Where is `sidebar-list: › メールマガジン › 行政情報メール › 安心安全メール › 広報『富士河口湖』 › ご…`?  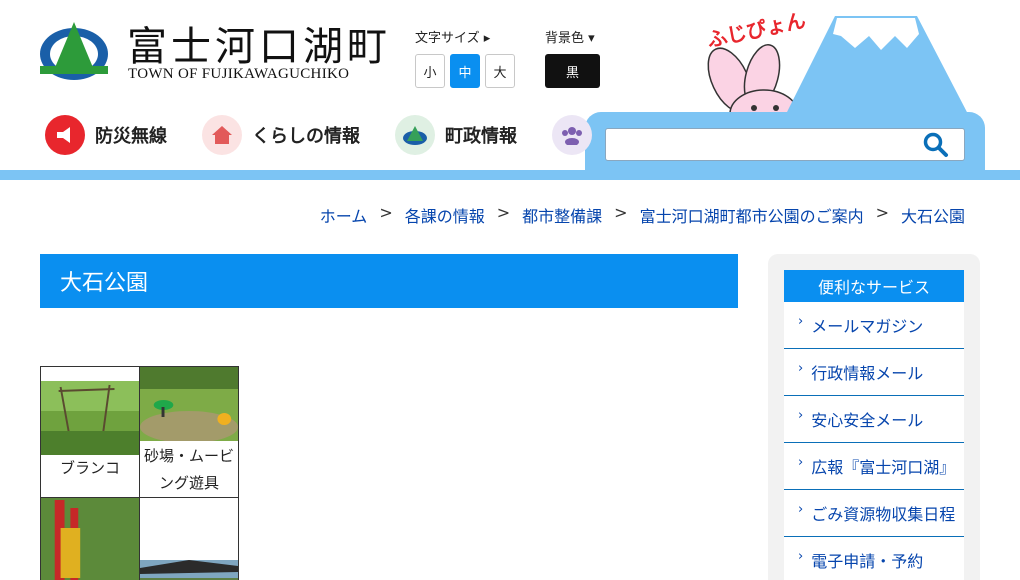
sidebar-list: › メールマガジン › 行政情報メール › 安心安全メール › 広報『富士河口湖』 › ご… is located at coordinates (874, 441).